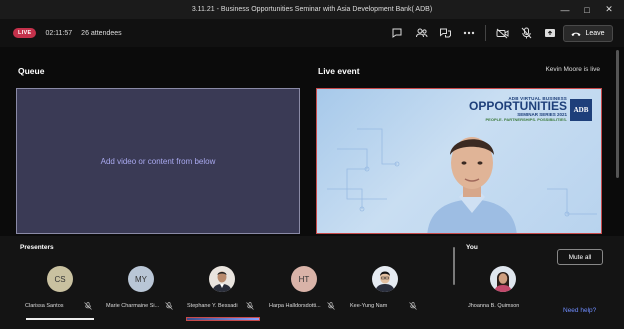 The image size is (624, 329). What do you see at coordinates (472, 247) in the screenshot?
I see `you-title: You` at bounding box center [472, 247].